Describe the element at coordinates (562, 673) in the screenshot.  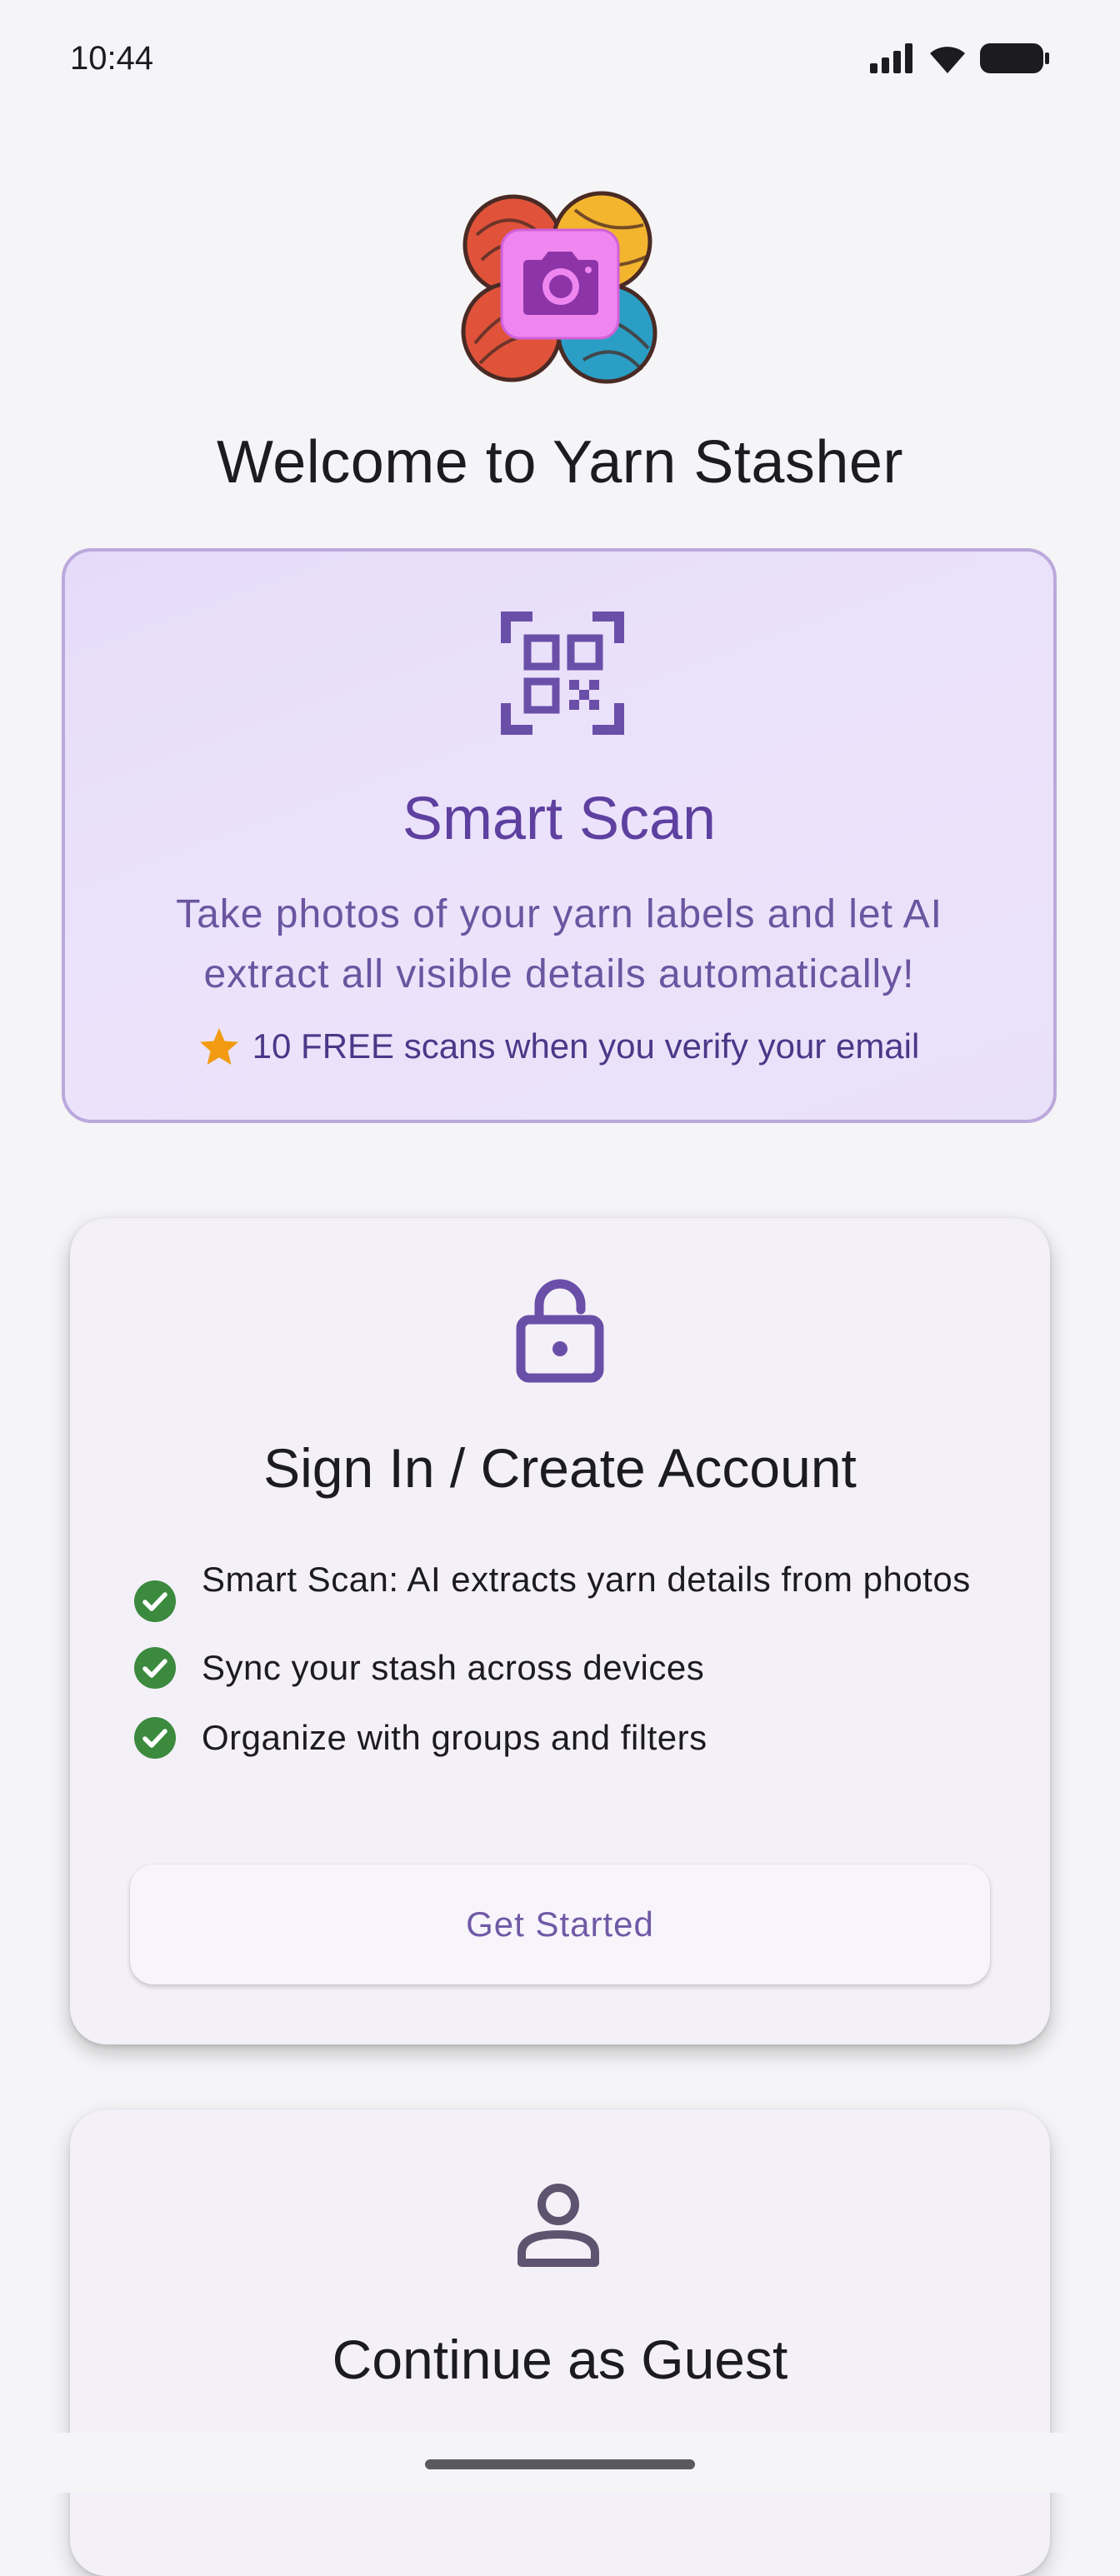
I see `qr-code-scanner-icon` at that location.